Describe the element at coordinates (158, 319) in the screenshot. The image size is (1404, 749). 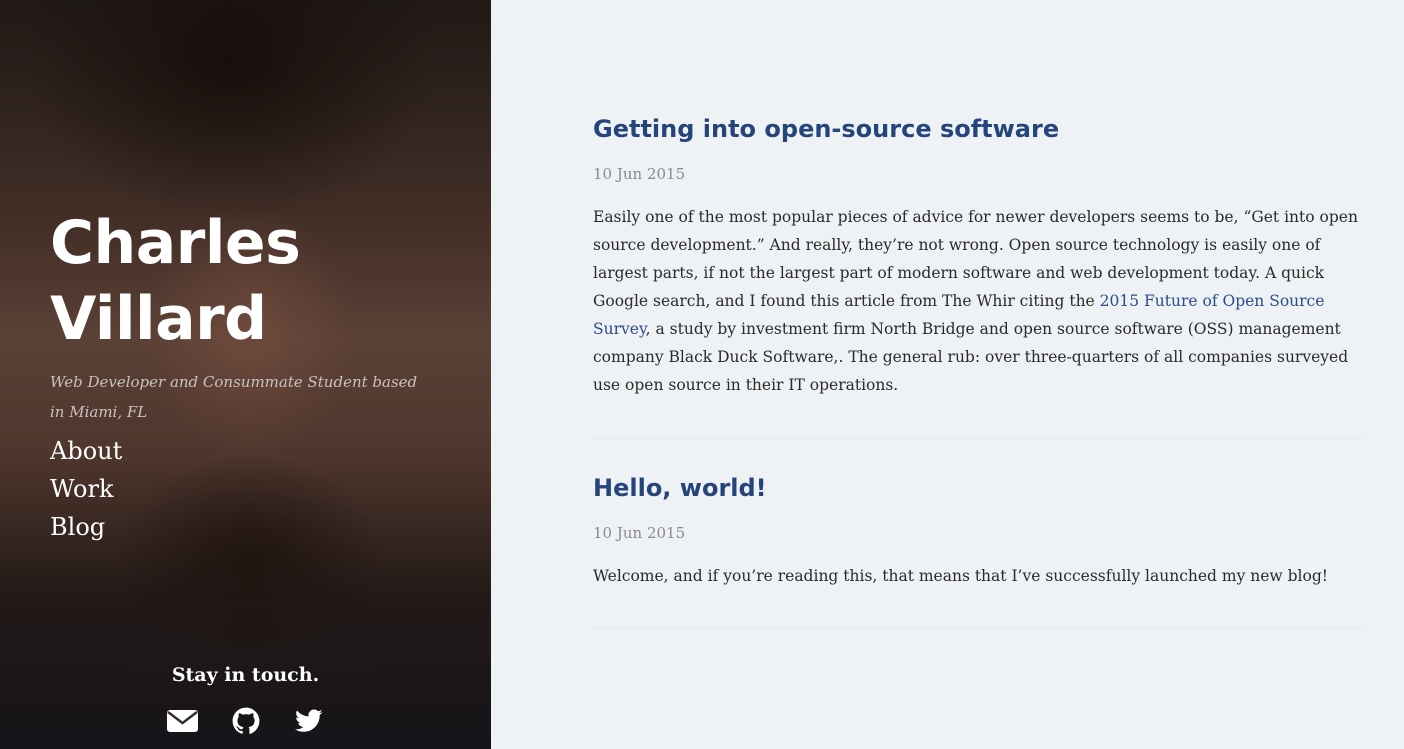
I see `site-title-last-name: Villard` at that location.